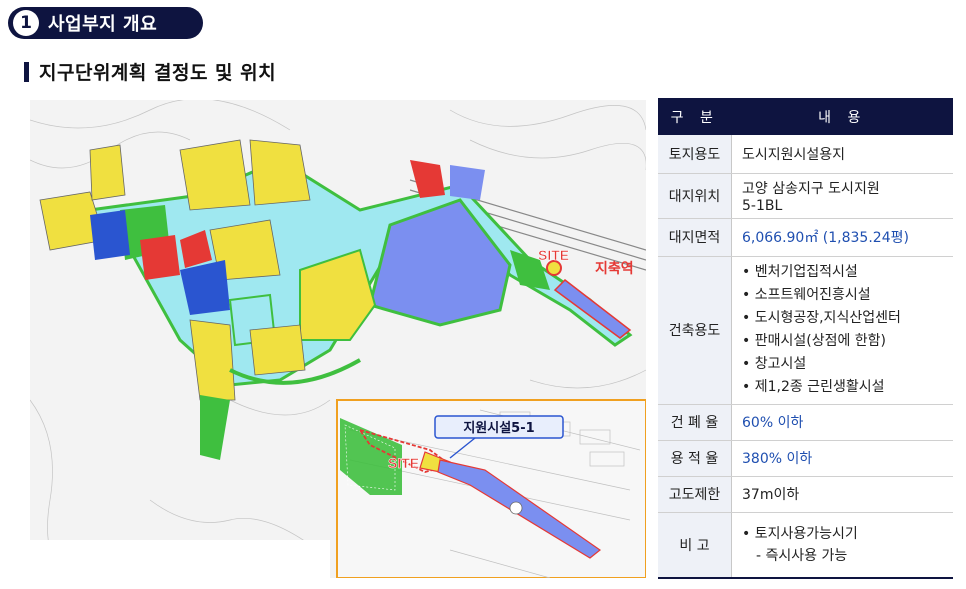 The width and height of the screenshot is (966, 589). What do you see at coordinates (842, 494) in the screenshot?
I see `row-value-height: 37m이하` at bounding box center [842, 494].